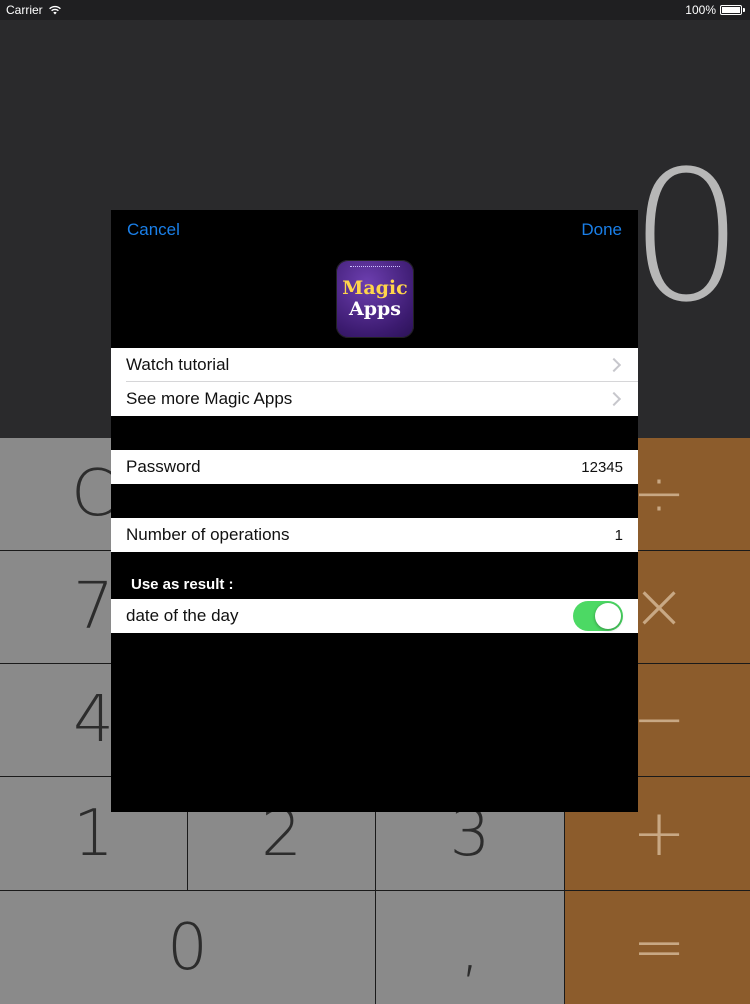 The width and height of the screenshot is (750, 1004). Describe the element at coordinates (375, 10) in the screenshot. I see `status-bar: Carrier 100%` at that location.